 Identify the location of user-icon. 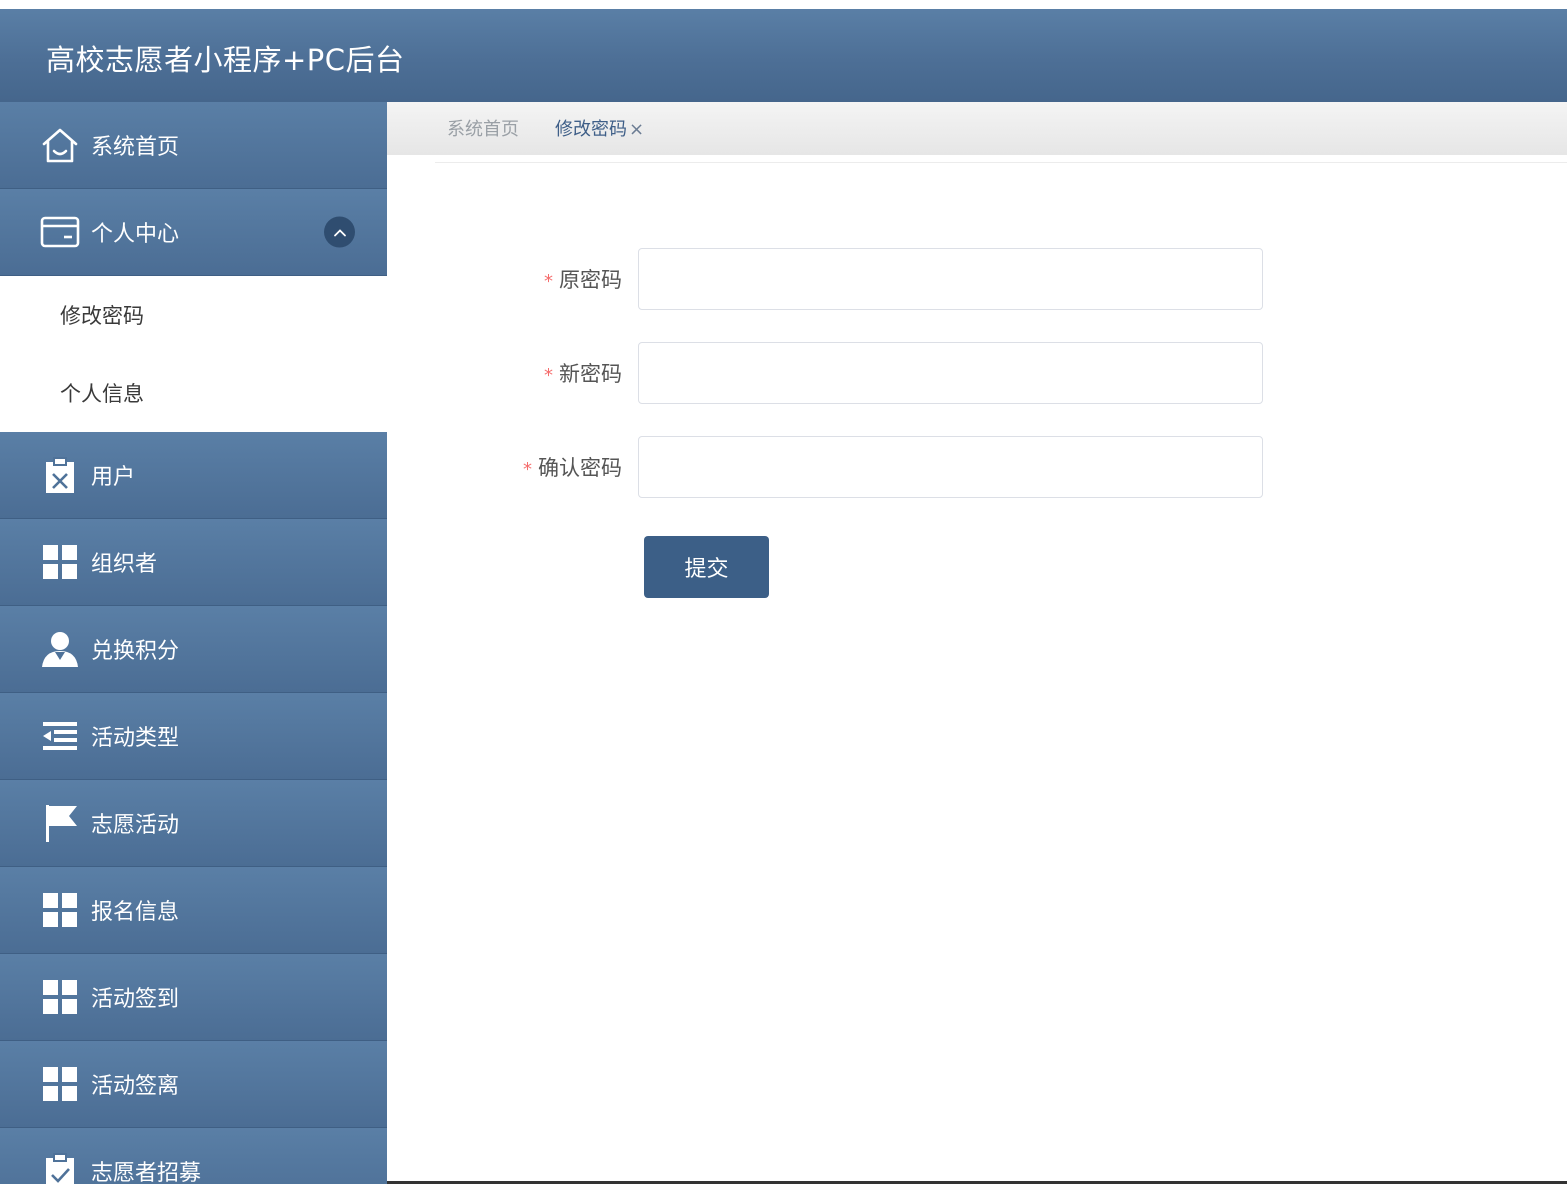
(60, 649).